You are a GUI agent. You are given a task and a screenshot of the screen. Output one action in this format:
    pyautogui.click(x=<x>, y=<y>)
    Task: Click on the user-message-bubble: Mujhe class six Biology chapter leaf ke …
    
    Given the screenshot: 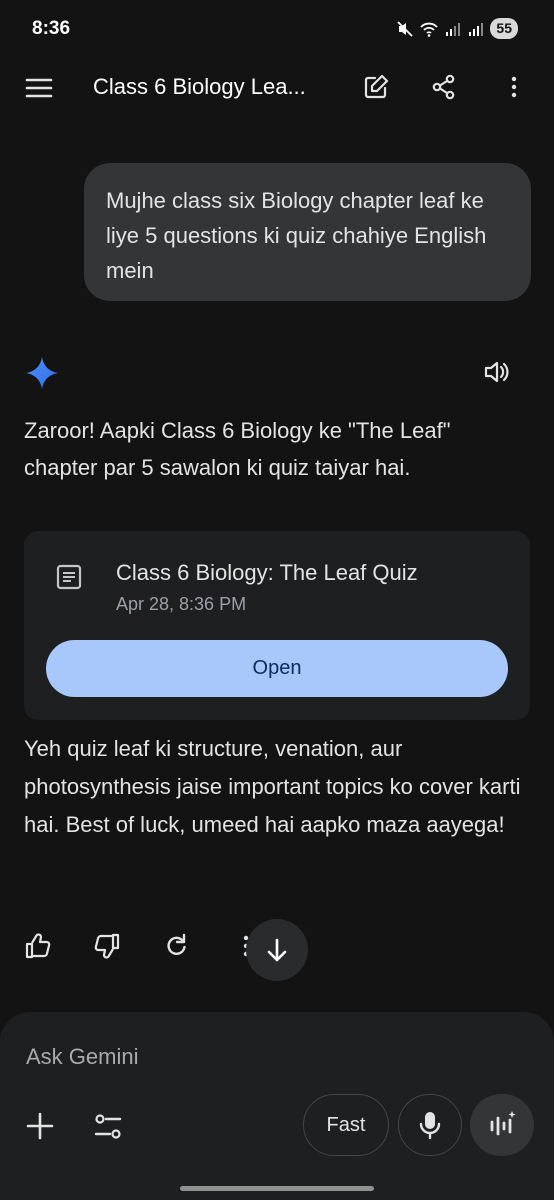 What is the action you would take?
    pyautogui.click(x=307, y=232)
    